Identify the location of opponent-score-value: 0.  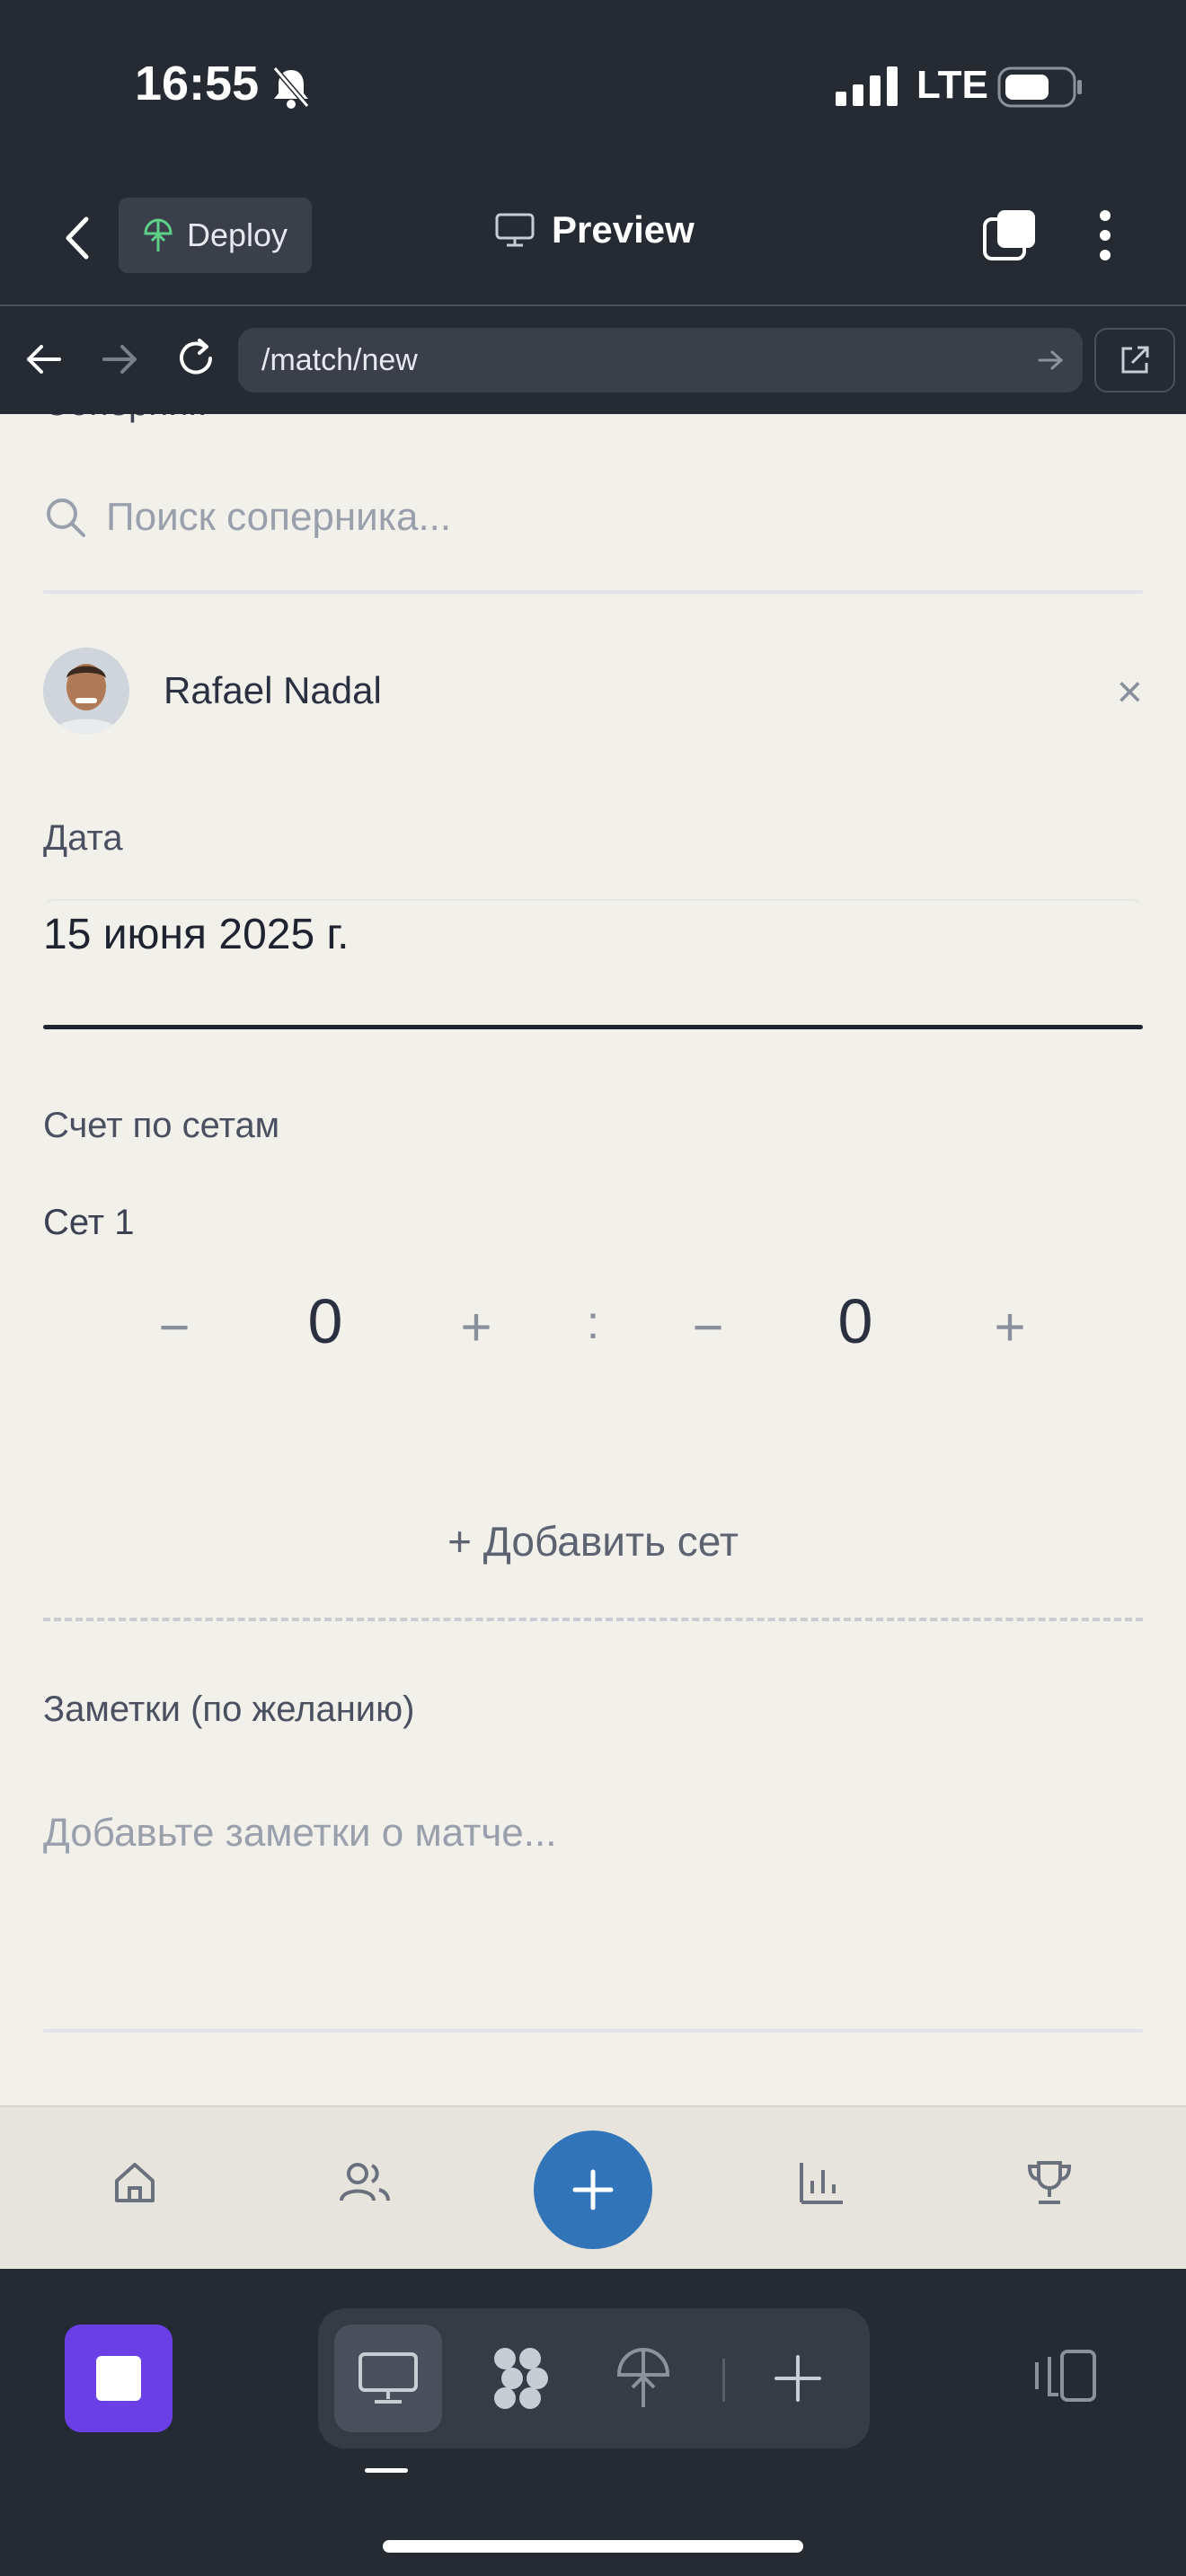
(855, 1321).